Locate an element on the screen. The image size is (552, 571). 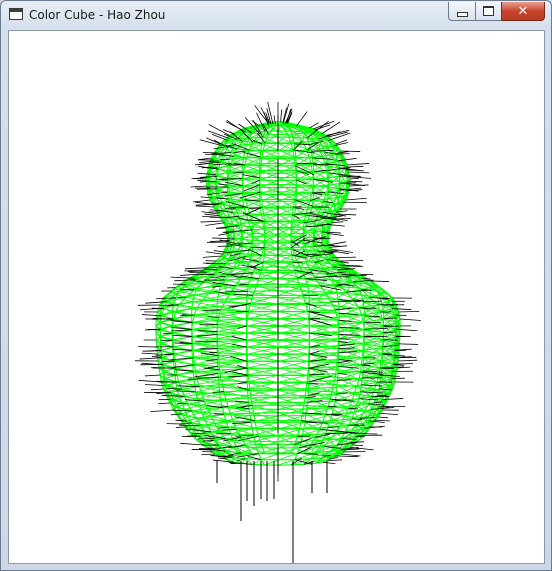
close-button: ✕ is located at coordinates (523, 11).